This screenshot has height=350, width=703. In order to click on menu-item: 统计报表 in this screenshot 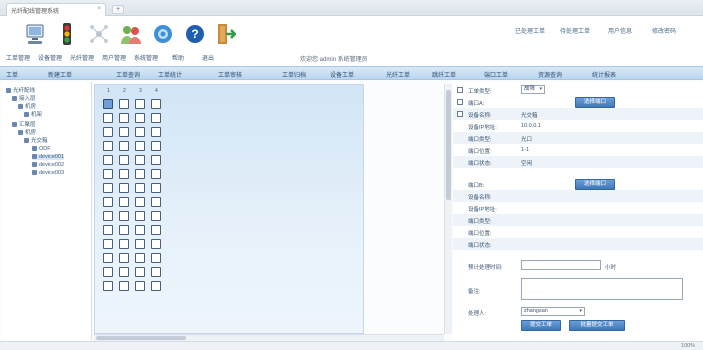, I will do `click(604, 74)`.